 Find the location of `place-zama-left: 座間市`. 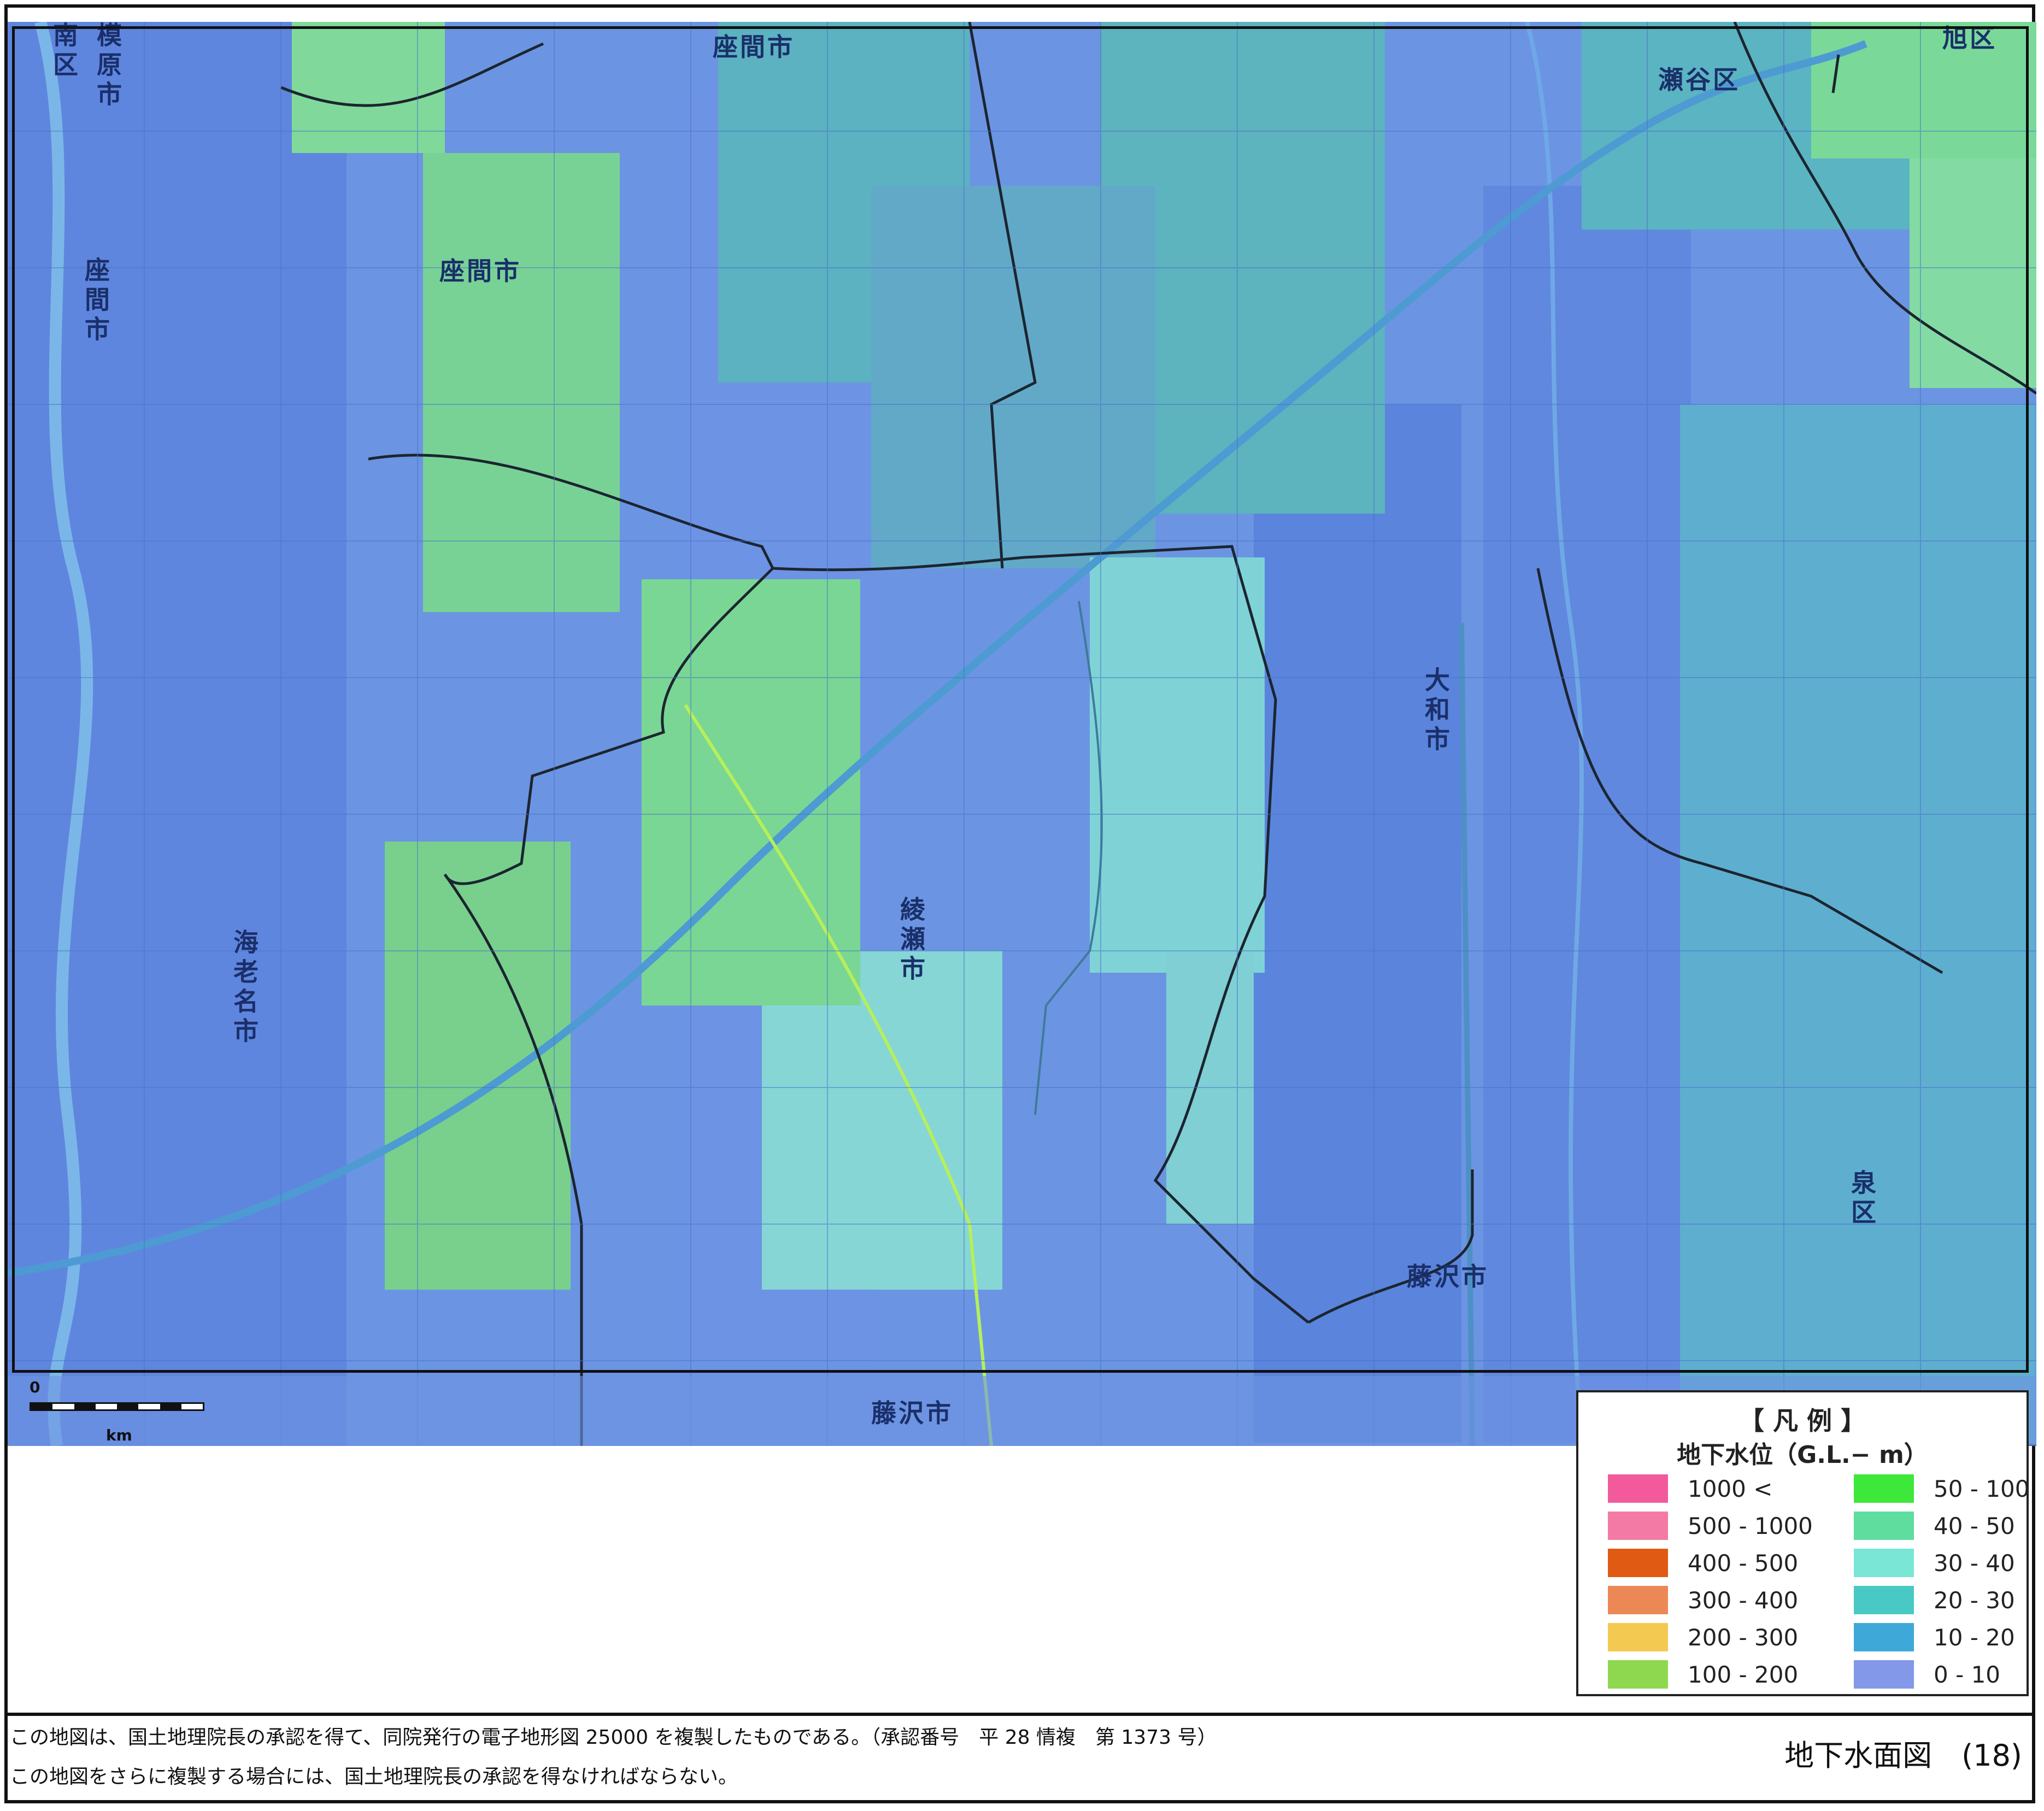

place-zama-left: 座間市 is located at coordinates (95, 301).